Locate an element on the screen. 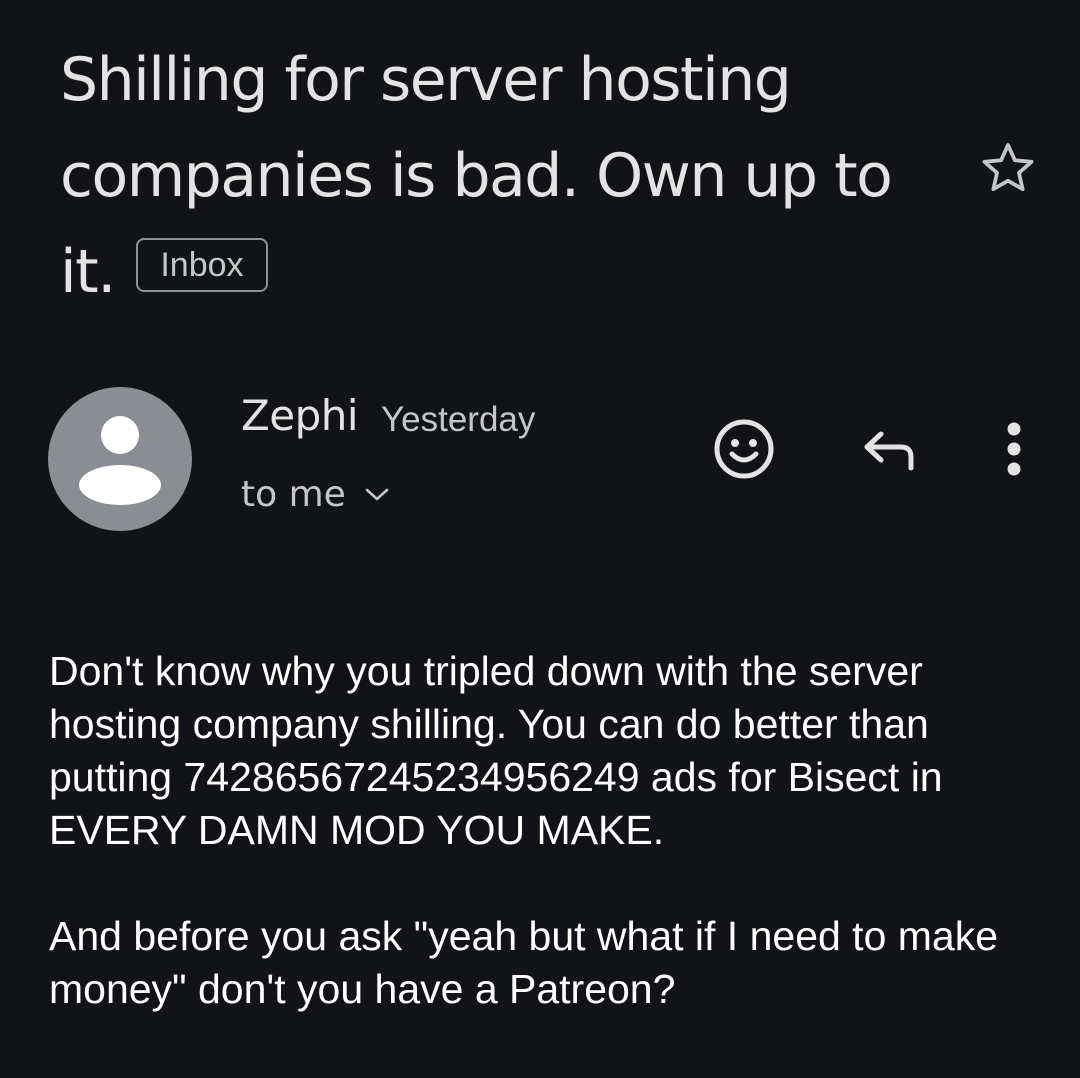 Image resolution: width=1080 pixels, height=1078 pixels. sender-name: Zephi is located at coordinates (300, 416).